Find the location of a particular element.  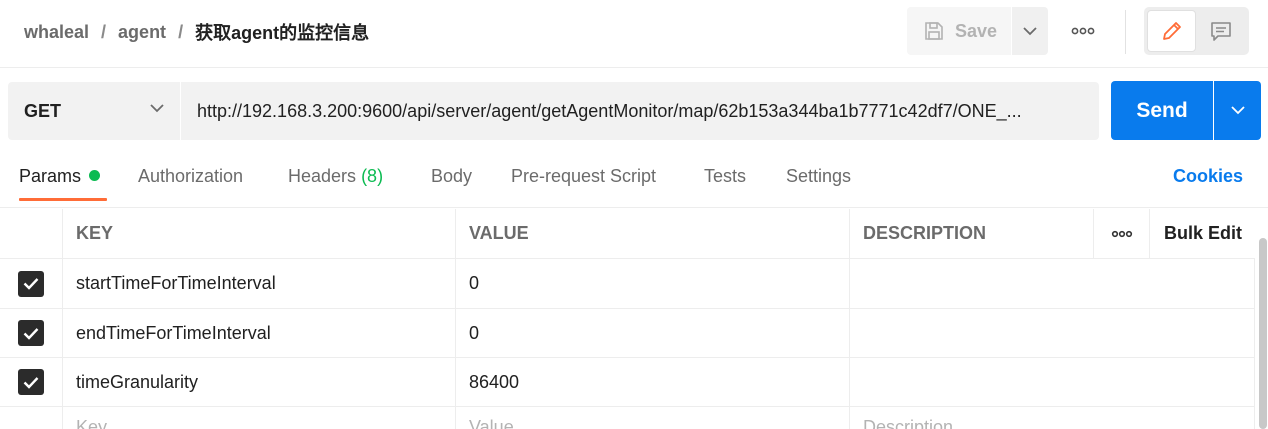

bulk-edit-button: Bulk Edit is located at coordinates (1202, 233).